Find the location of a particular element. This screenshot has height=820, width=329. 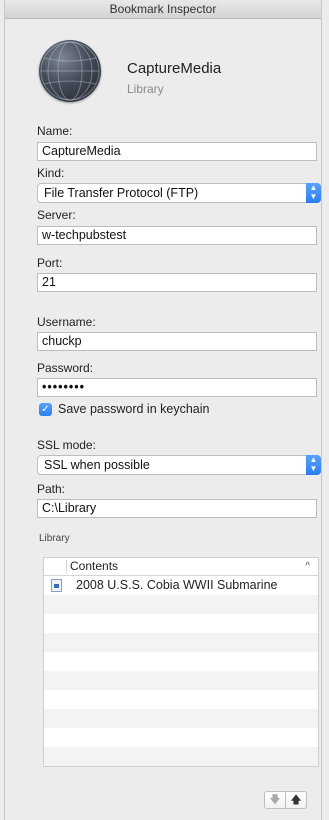

table-row: 2008 U.S.S. Cobia WWII Submarine is located at coordinates (181, 585).